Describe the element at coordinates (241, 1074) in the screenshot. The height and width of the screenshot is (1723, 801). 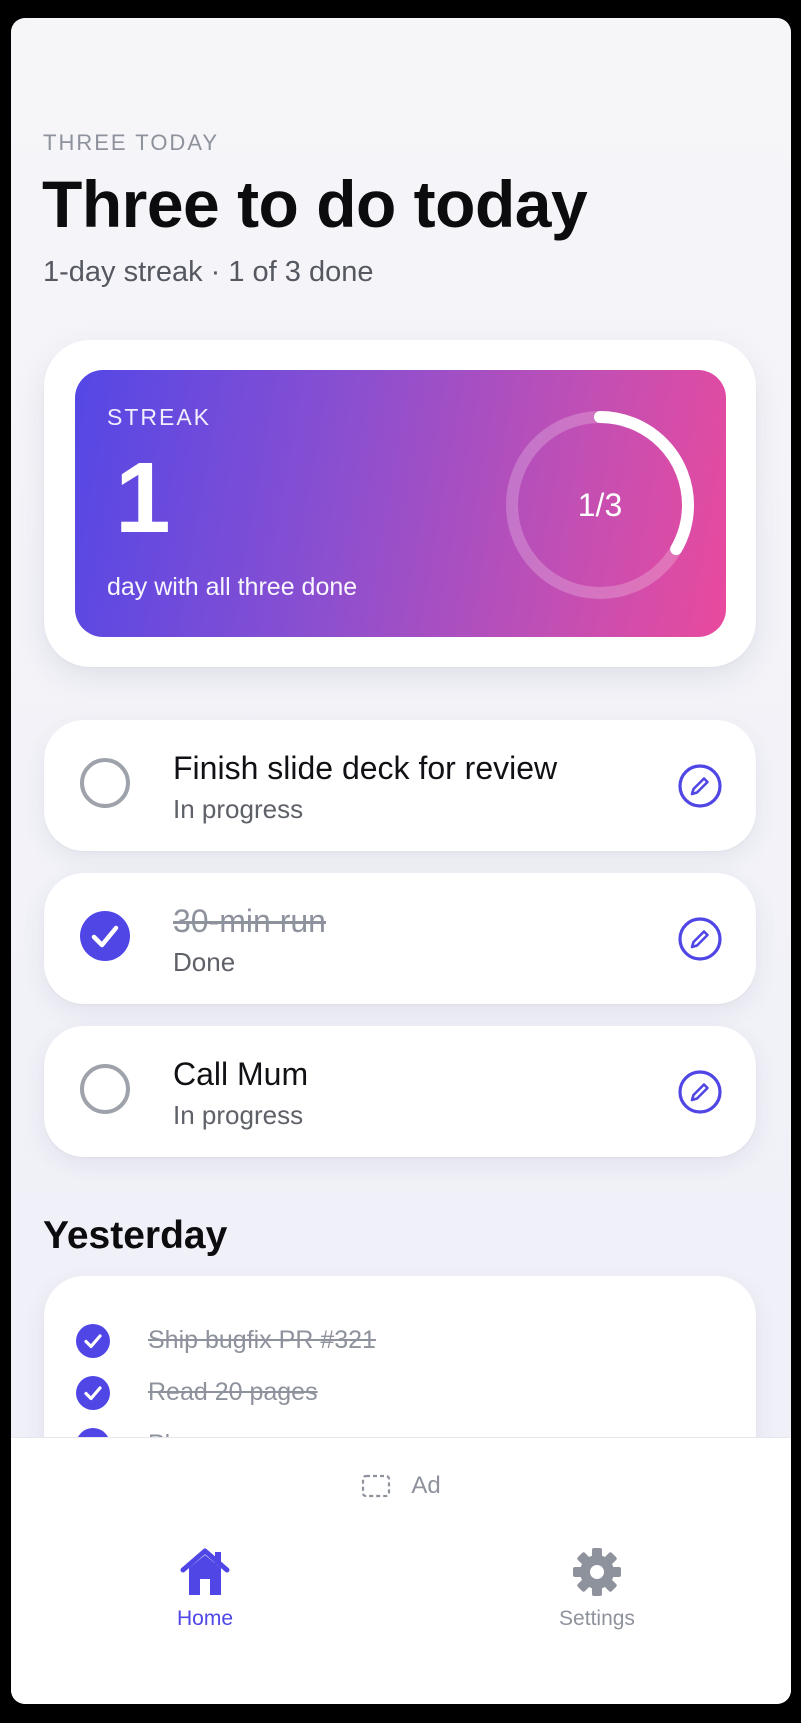
I see `task-title: Call Mum` at that location.